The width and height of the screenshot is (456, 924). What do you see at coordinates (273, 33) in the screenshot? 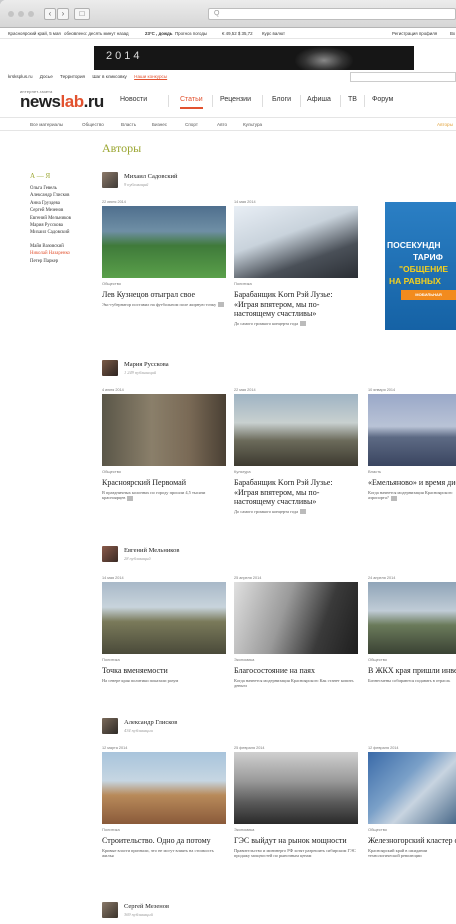
I see `currency-link: Курс валют` at bounding box center [273, 33].